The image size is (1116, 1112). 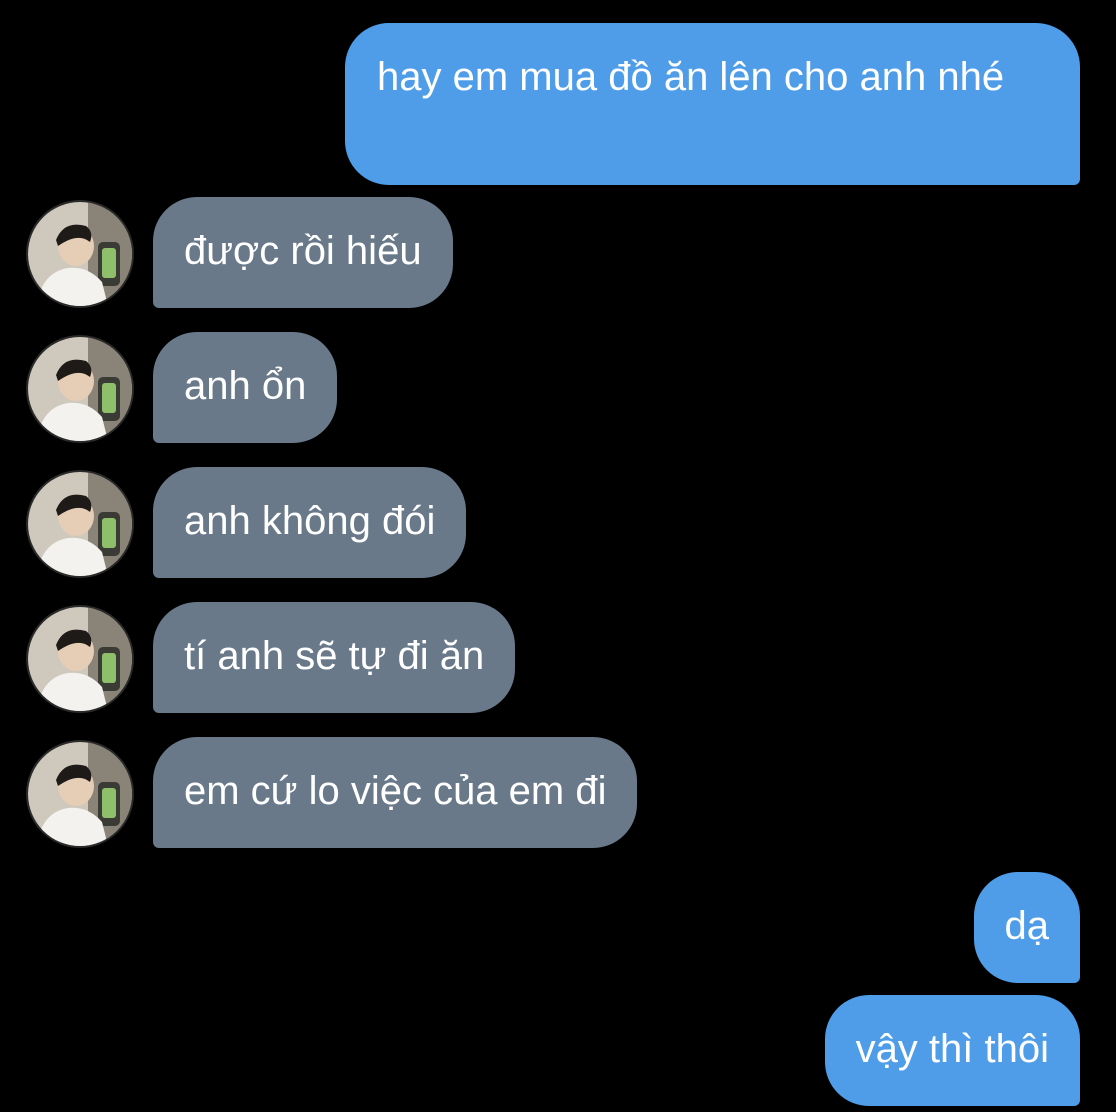 I want to click on message-text: anh không đói, so click(x=310, y=521).